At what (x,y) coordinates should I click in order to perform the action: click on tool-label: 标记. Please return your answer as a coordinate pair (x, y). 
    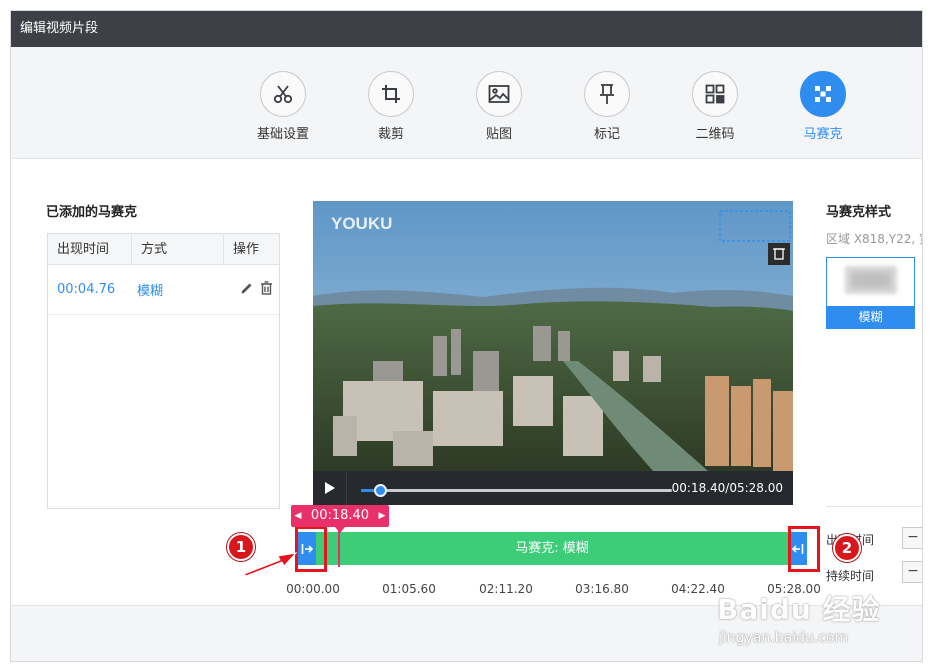
    Looking at the image, I should click on (606, 134).